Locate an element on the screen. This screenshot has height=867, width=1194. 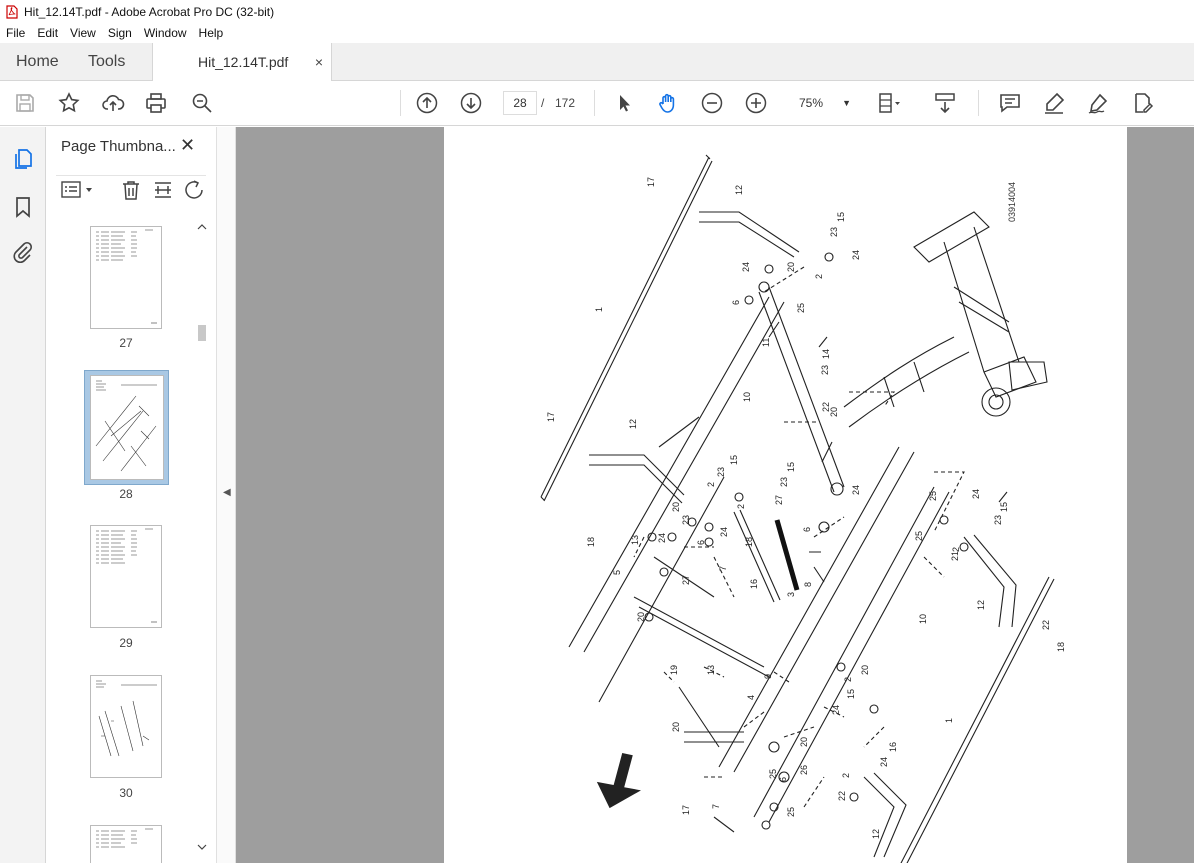
zoom-in-icon is located at coordinates (756, 103).